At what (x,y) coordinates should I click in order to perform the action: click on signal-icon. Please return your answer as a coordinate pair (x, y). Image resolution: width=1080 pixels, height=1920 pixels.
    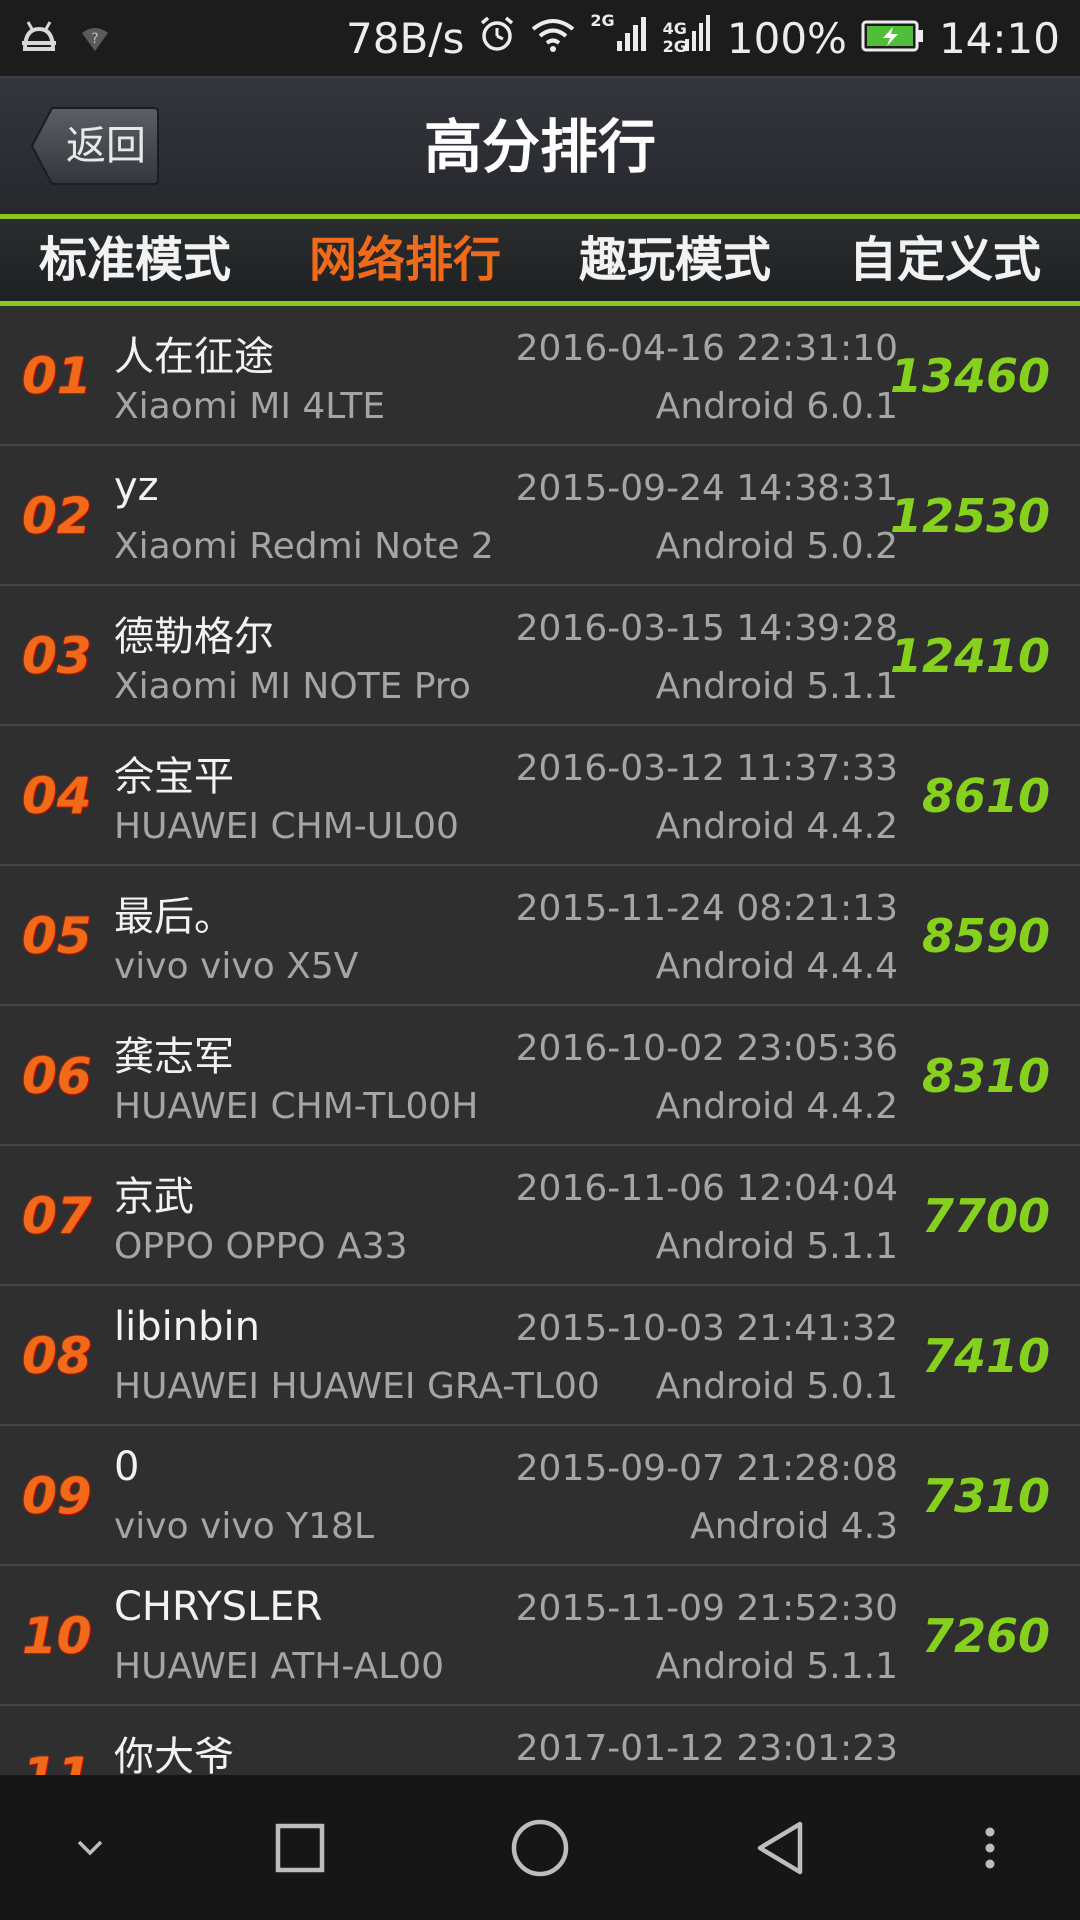
    Looking at the image, I should click on (632, 38).